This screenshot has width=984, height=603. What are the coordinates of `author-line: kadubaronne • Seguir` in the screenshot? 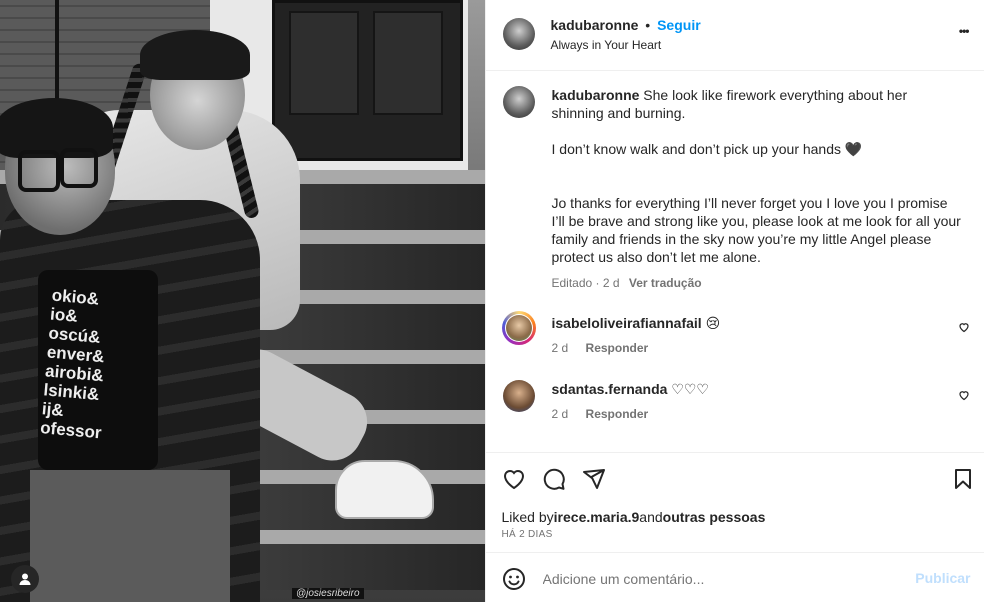 It's located at (626, 25).